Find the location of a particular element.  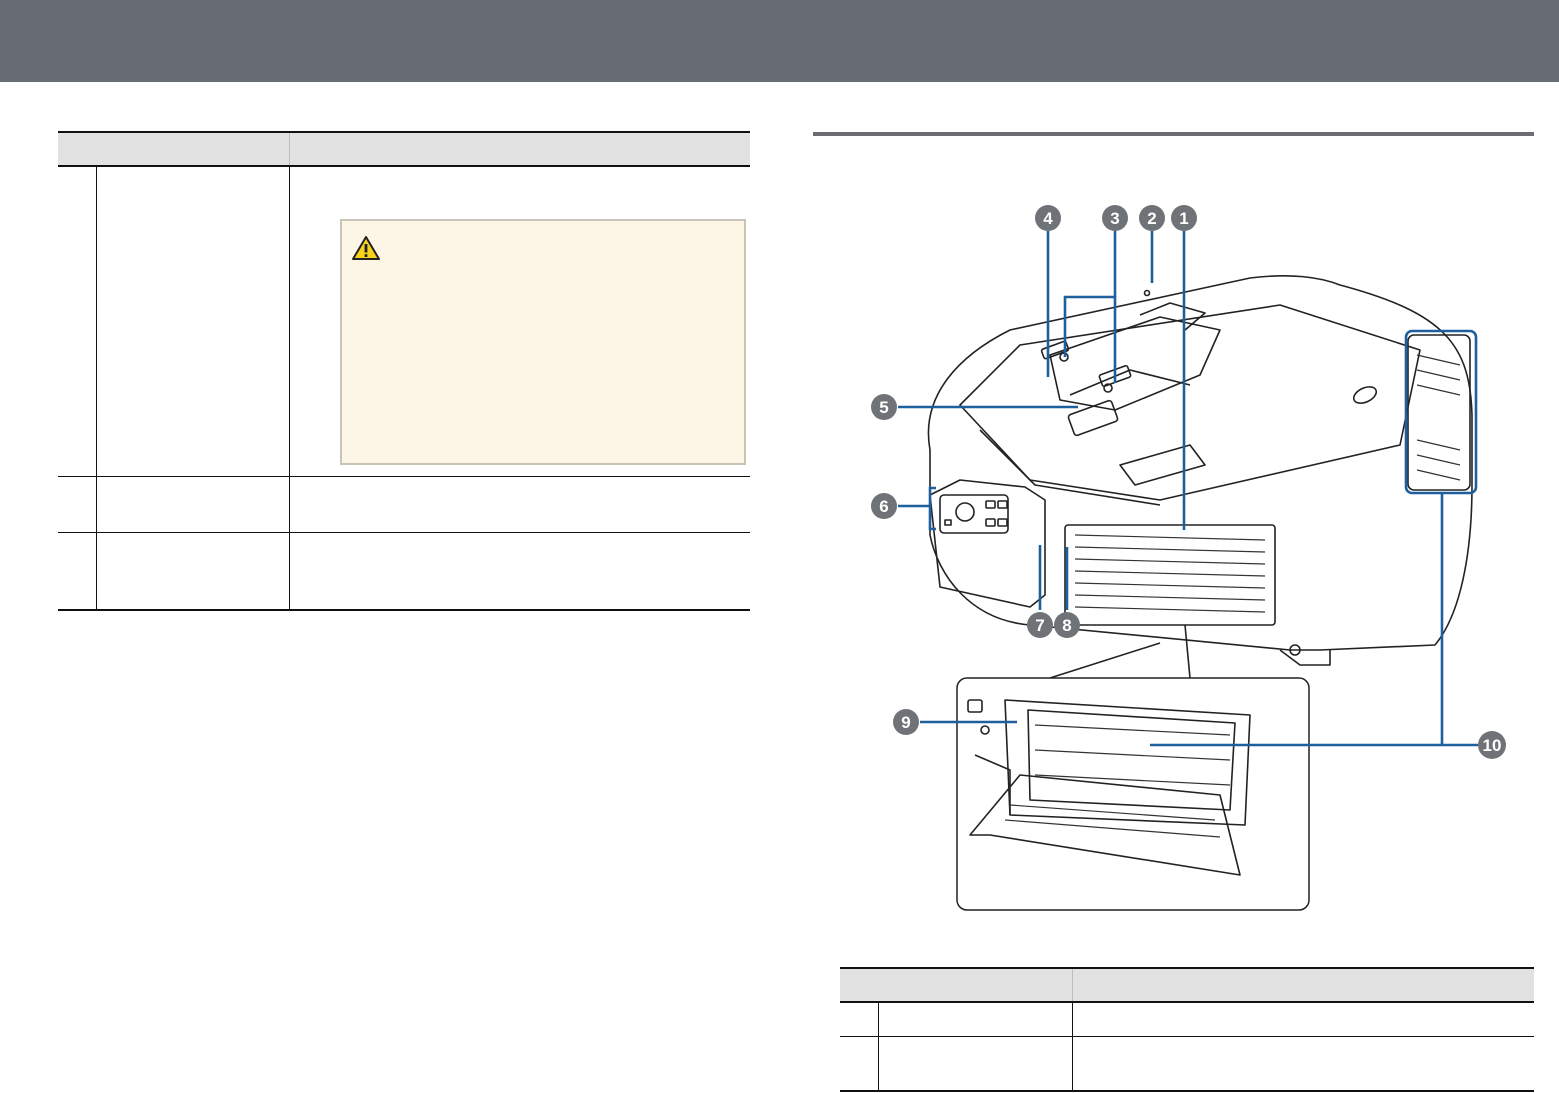

svg-text: 1 is located at coordinates (1183, 218).